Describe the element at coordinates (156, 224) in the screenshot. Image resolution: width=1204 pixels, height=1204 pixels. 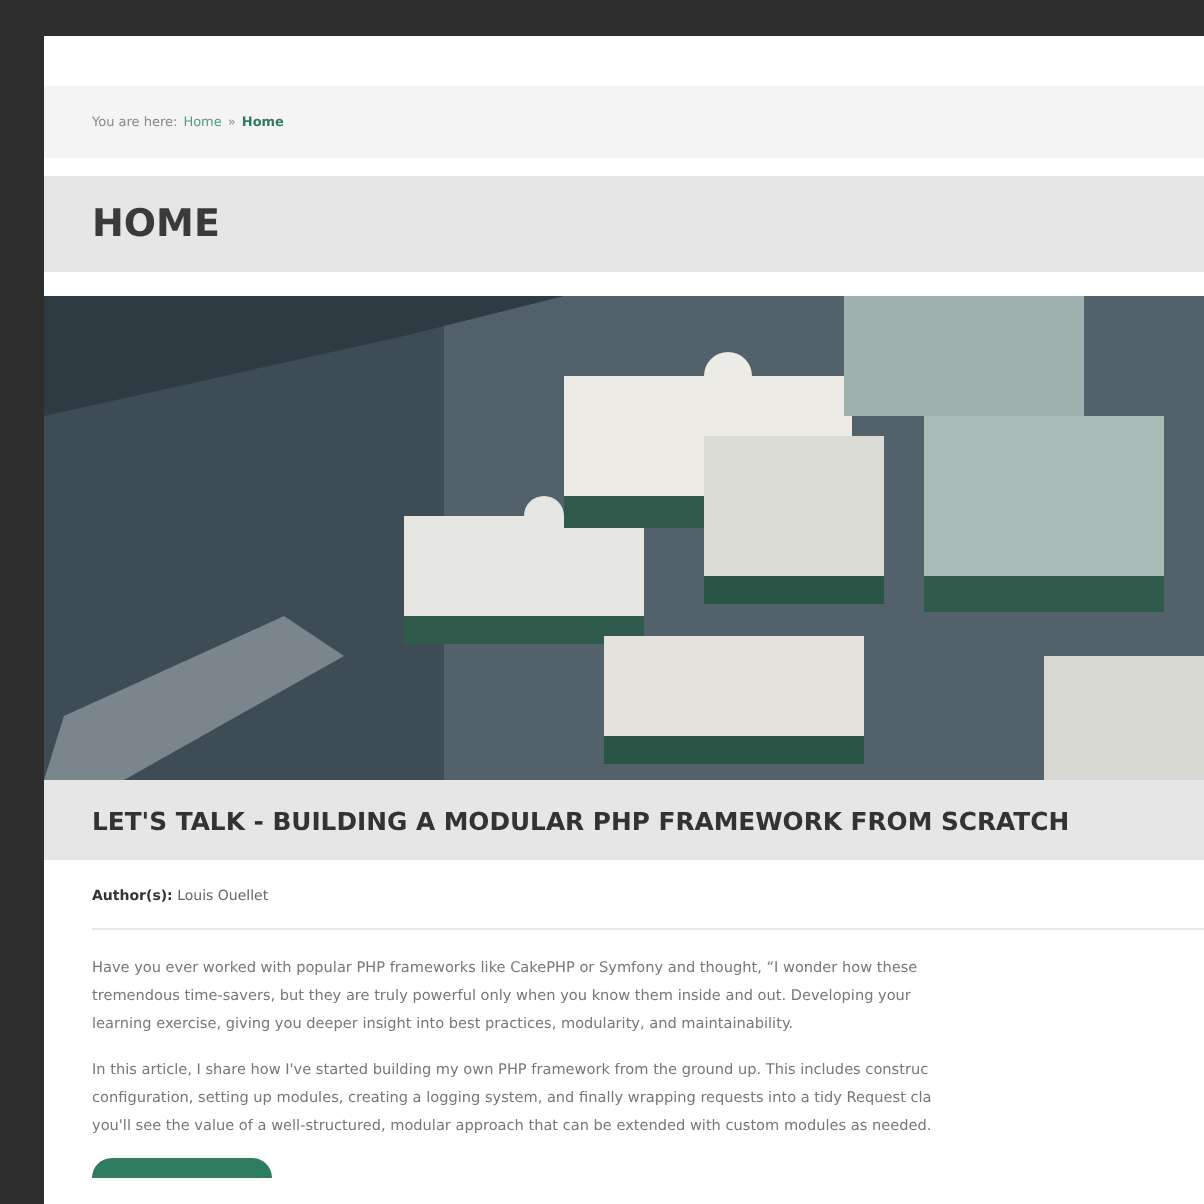
I see `page-title: HOME` at that location.